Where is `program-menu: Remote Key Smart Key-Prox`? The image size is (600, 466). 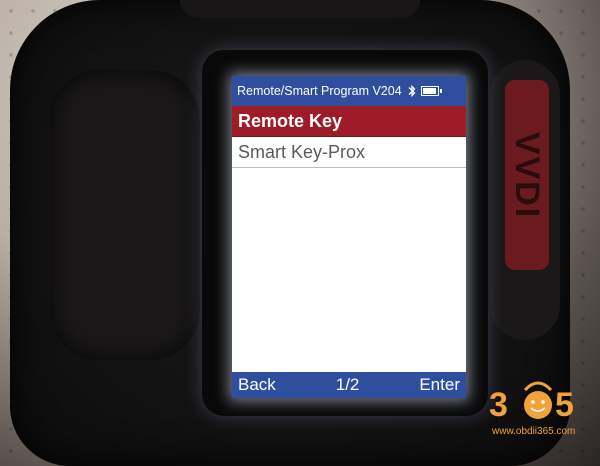 program-menu: Remote Key Smart Key-Prox is located at coordinates (349, 137).